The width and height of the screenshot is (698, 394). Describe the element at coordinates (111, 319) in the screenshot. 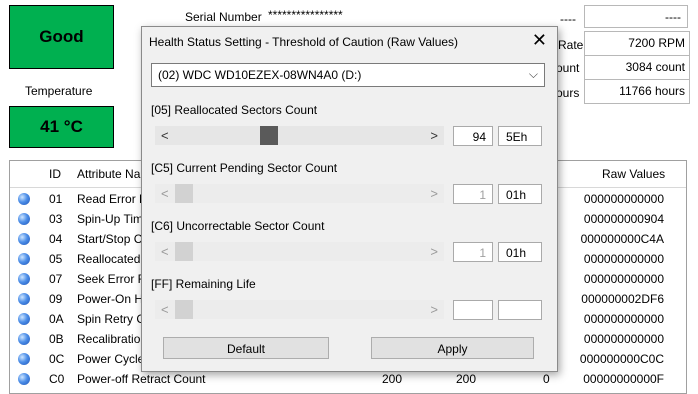

I see `attribute-name: Spin Retry C` at that location.